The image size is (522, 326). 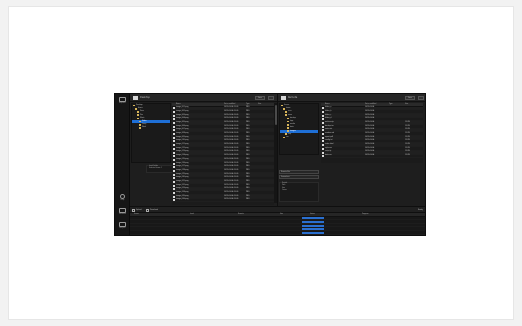 What do you see at coordinates (328, 111) in the screenshot?
I see `file-name: folder_b` at bounding box center [328, 111].